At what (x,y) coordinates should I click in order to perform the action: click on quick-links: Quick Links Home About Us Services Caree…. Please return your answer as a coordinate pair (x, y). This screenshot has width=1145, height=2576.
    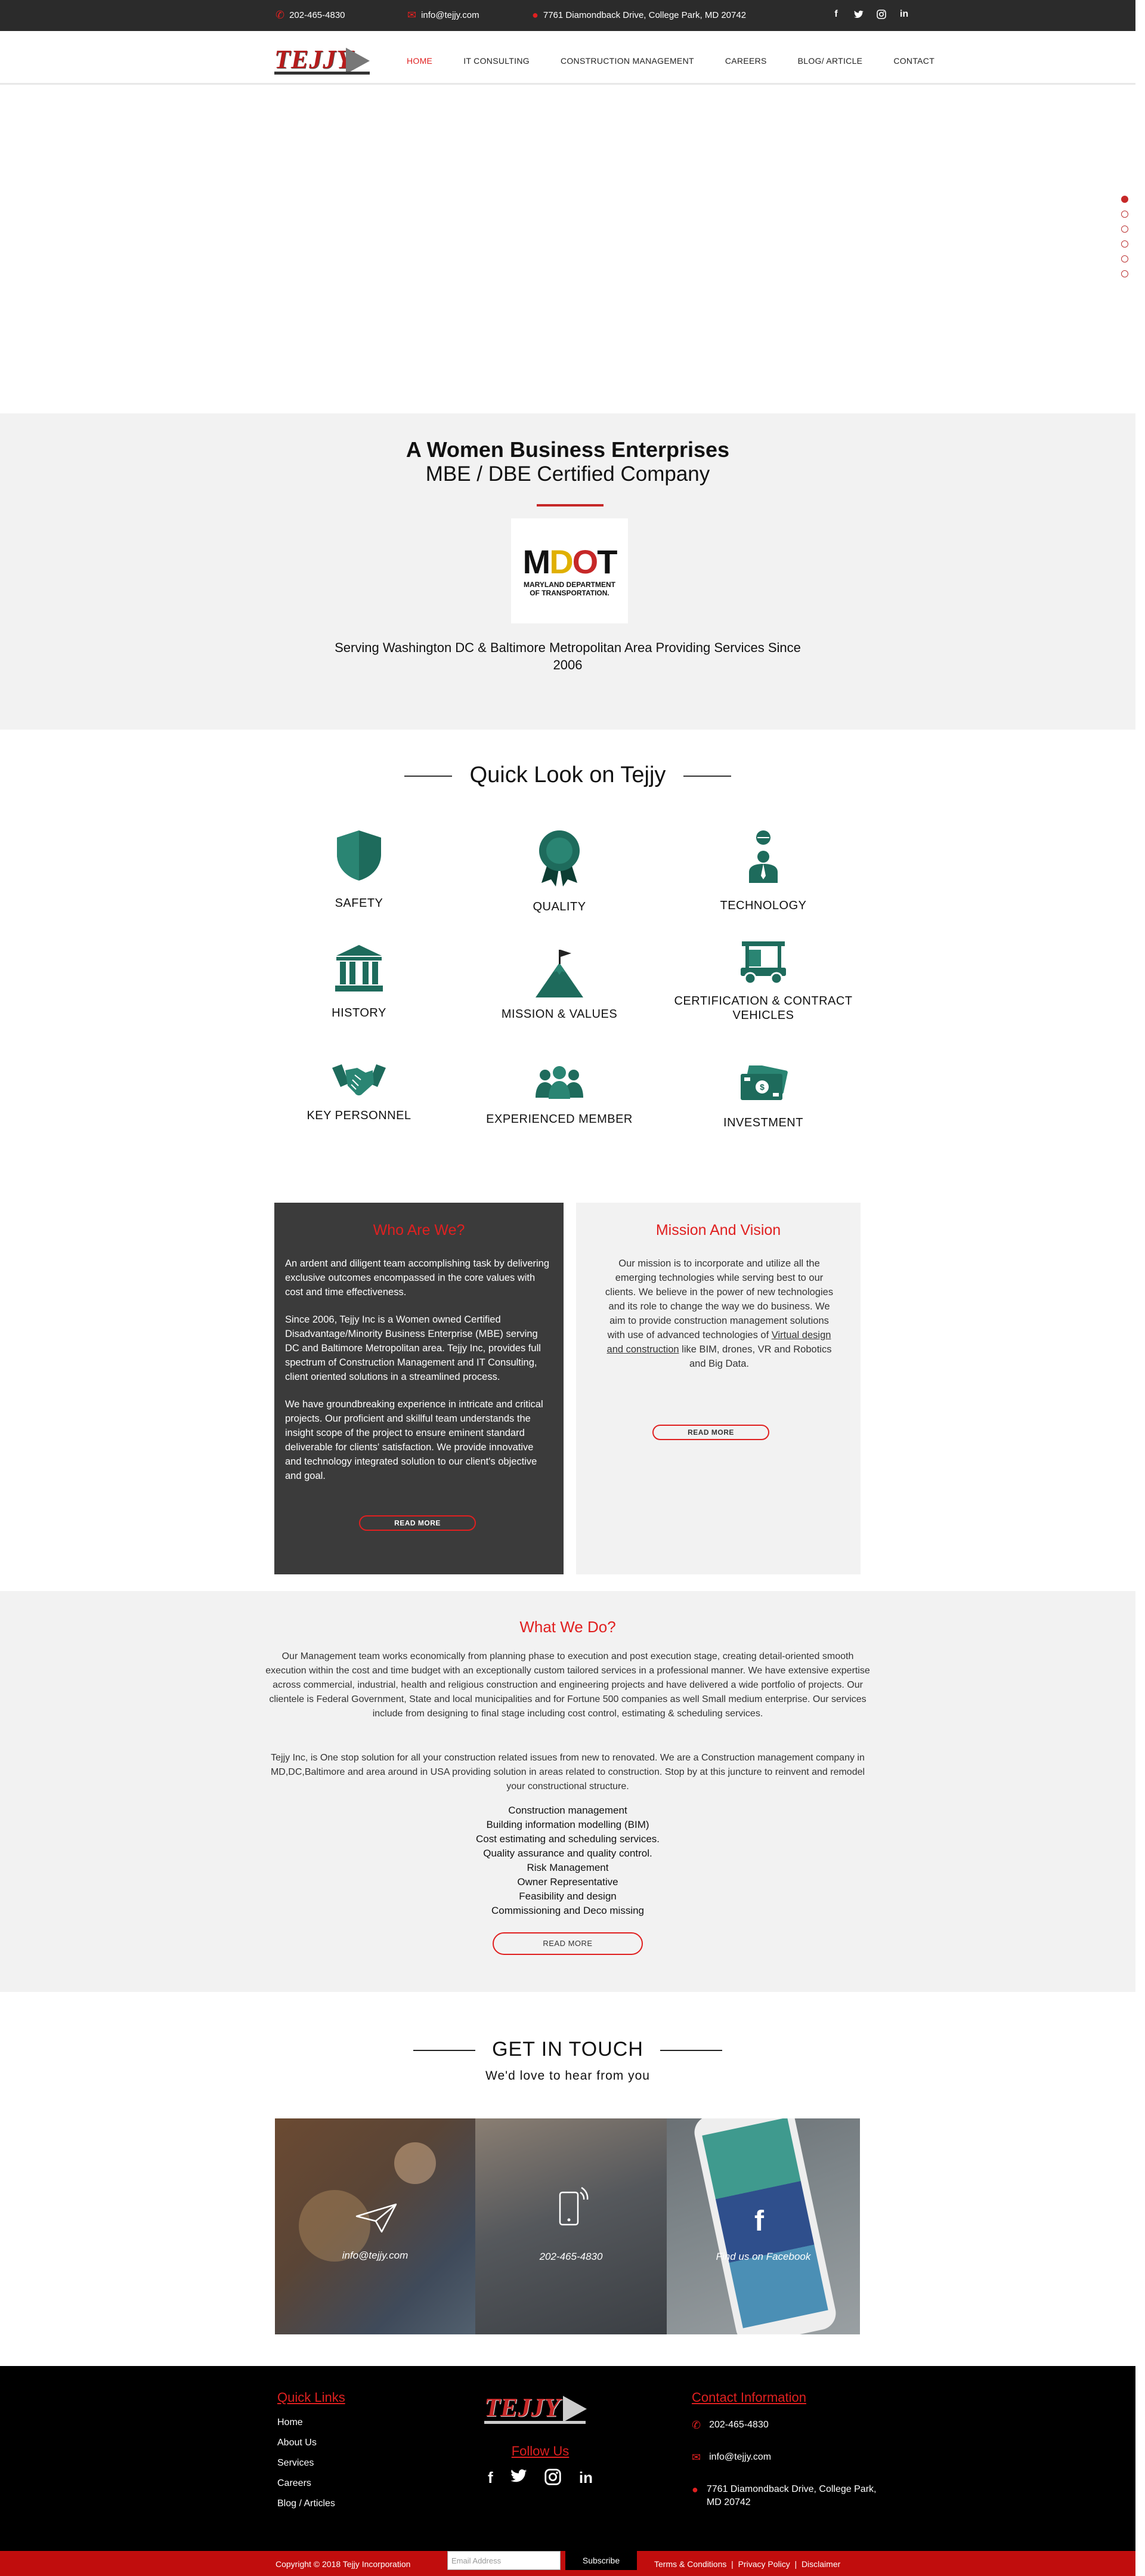
    Looking at the image, I should click on (311, 2452).